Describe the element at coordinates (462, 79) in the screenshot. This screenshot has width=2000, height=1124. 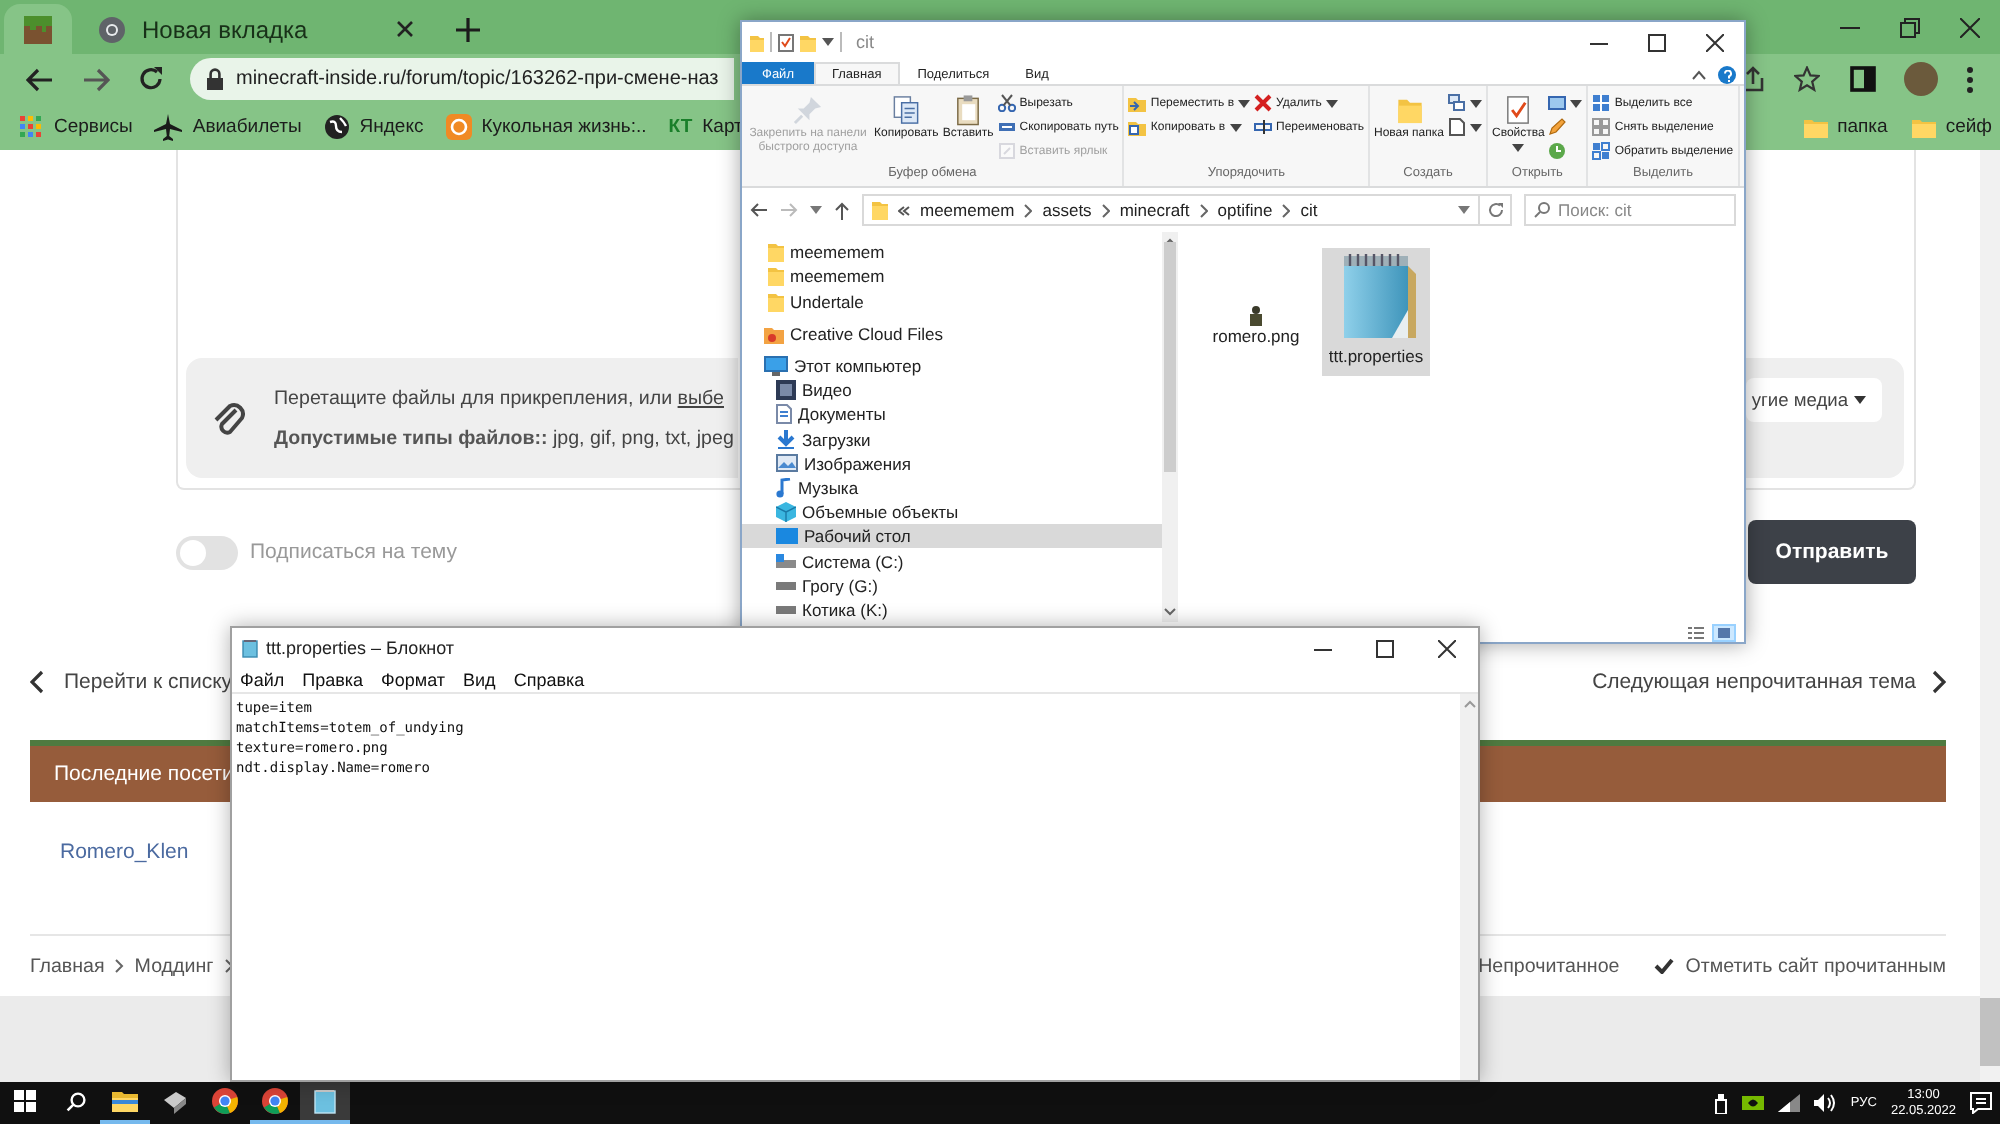
I see `address-field: minecraft-inside.ru/forum/topic/163262-при-смене-наз` at that location.